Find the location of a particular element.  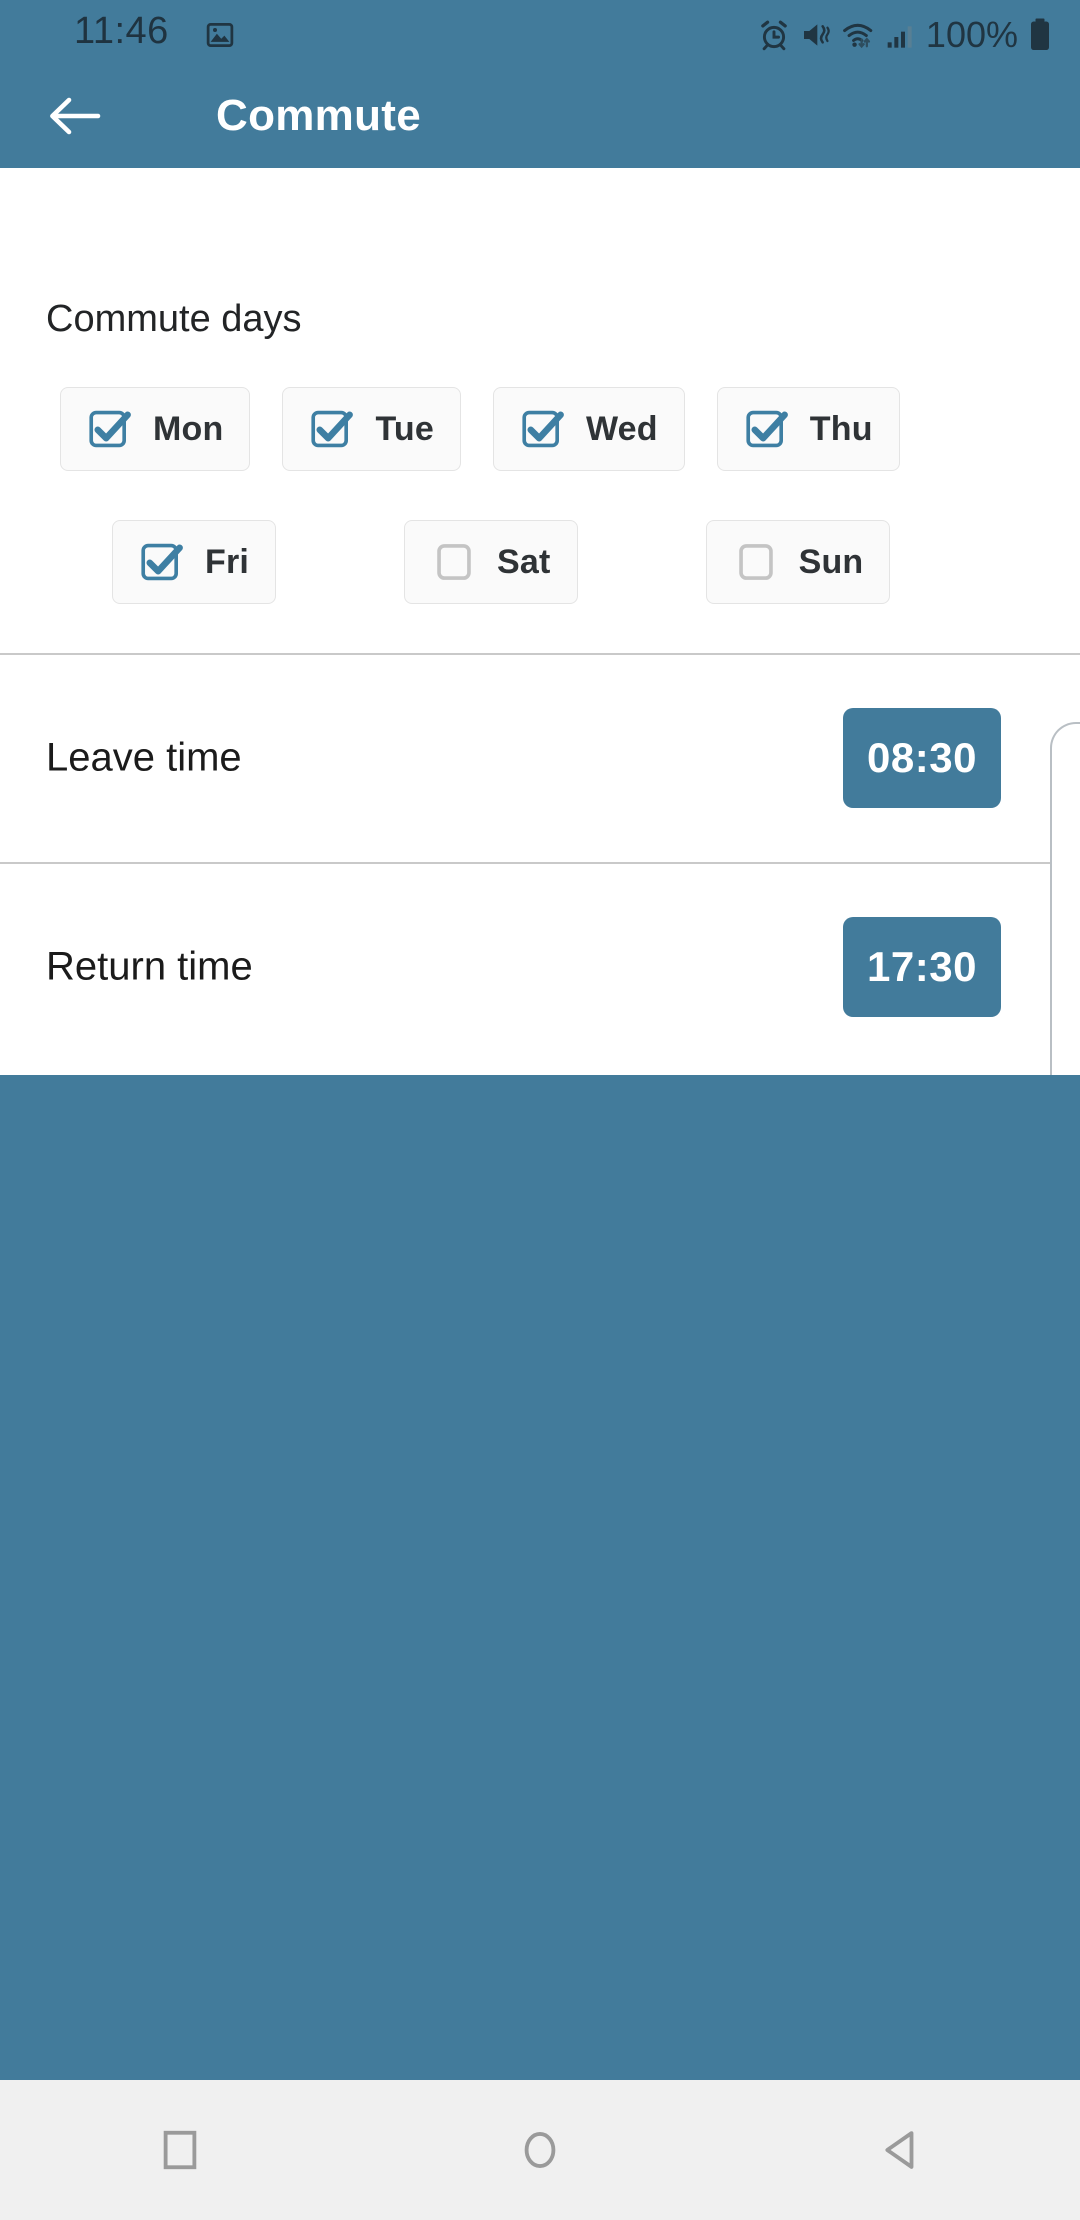

day-chip-sat: Sat is located at coordinates (491, 562).